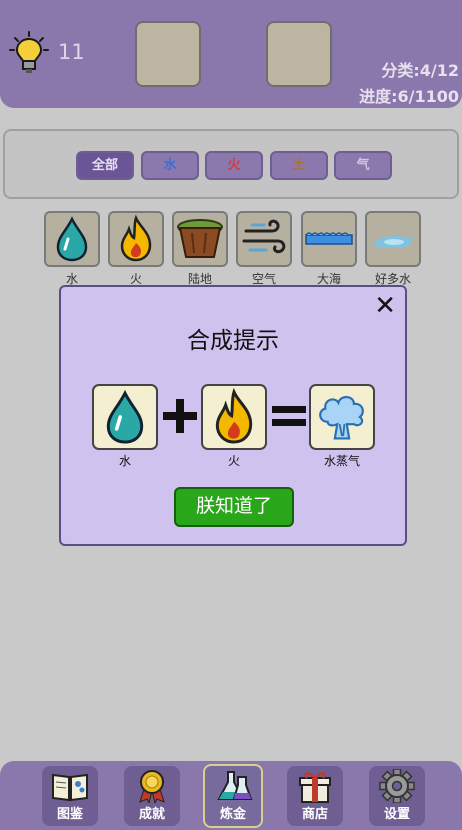 The width and height of the screenshot is (462, 830). Describe the element at coordinates (70, 787) in the screenshot. I see `book-icon` at that location.